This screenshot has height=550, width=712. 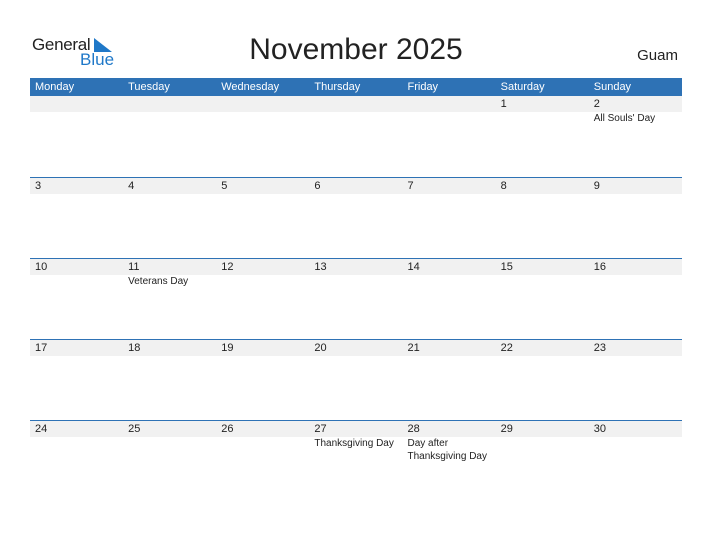 I want to click on day-cell: 21, so click(x=449, y=380).